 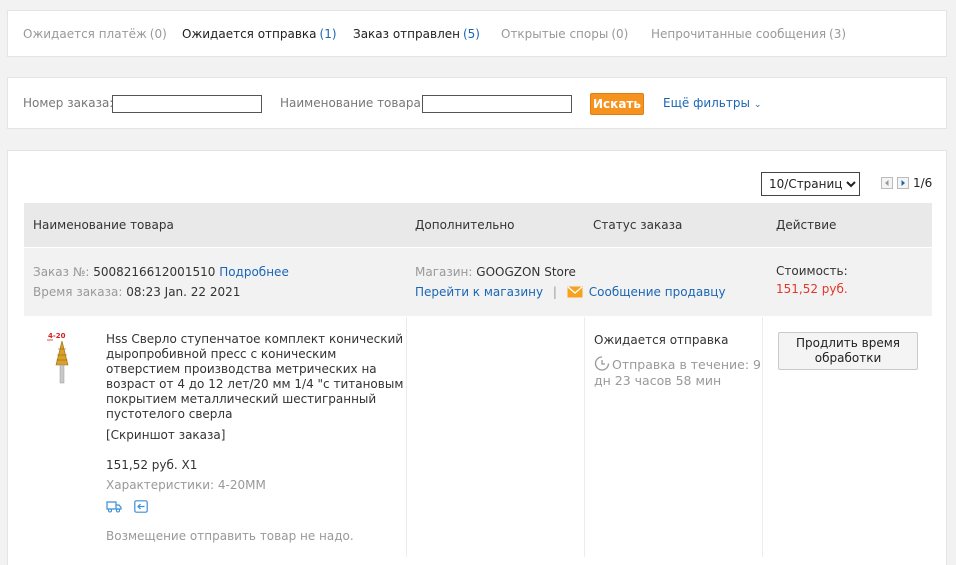 I want to click on item-price-quantity: 151,52 руб. X1, so click(x=152, y=465).